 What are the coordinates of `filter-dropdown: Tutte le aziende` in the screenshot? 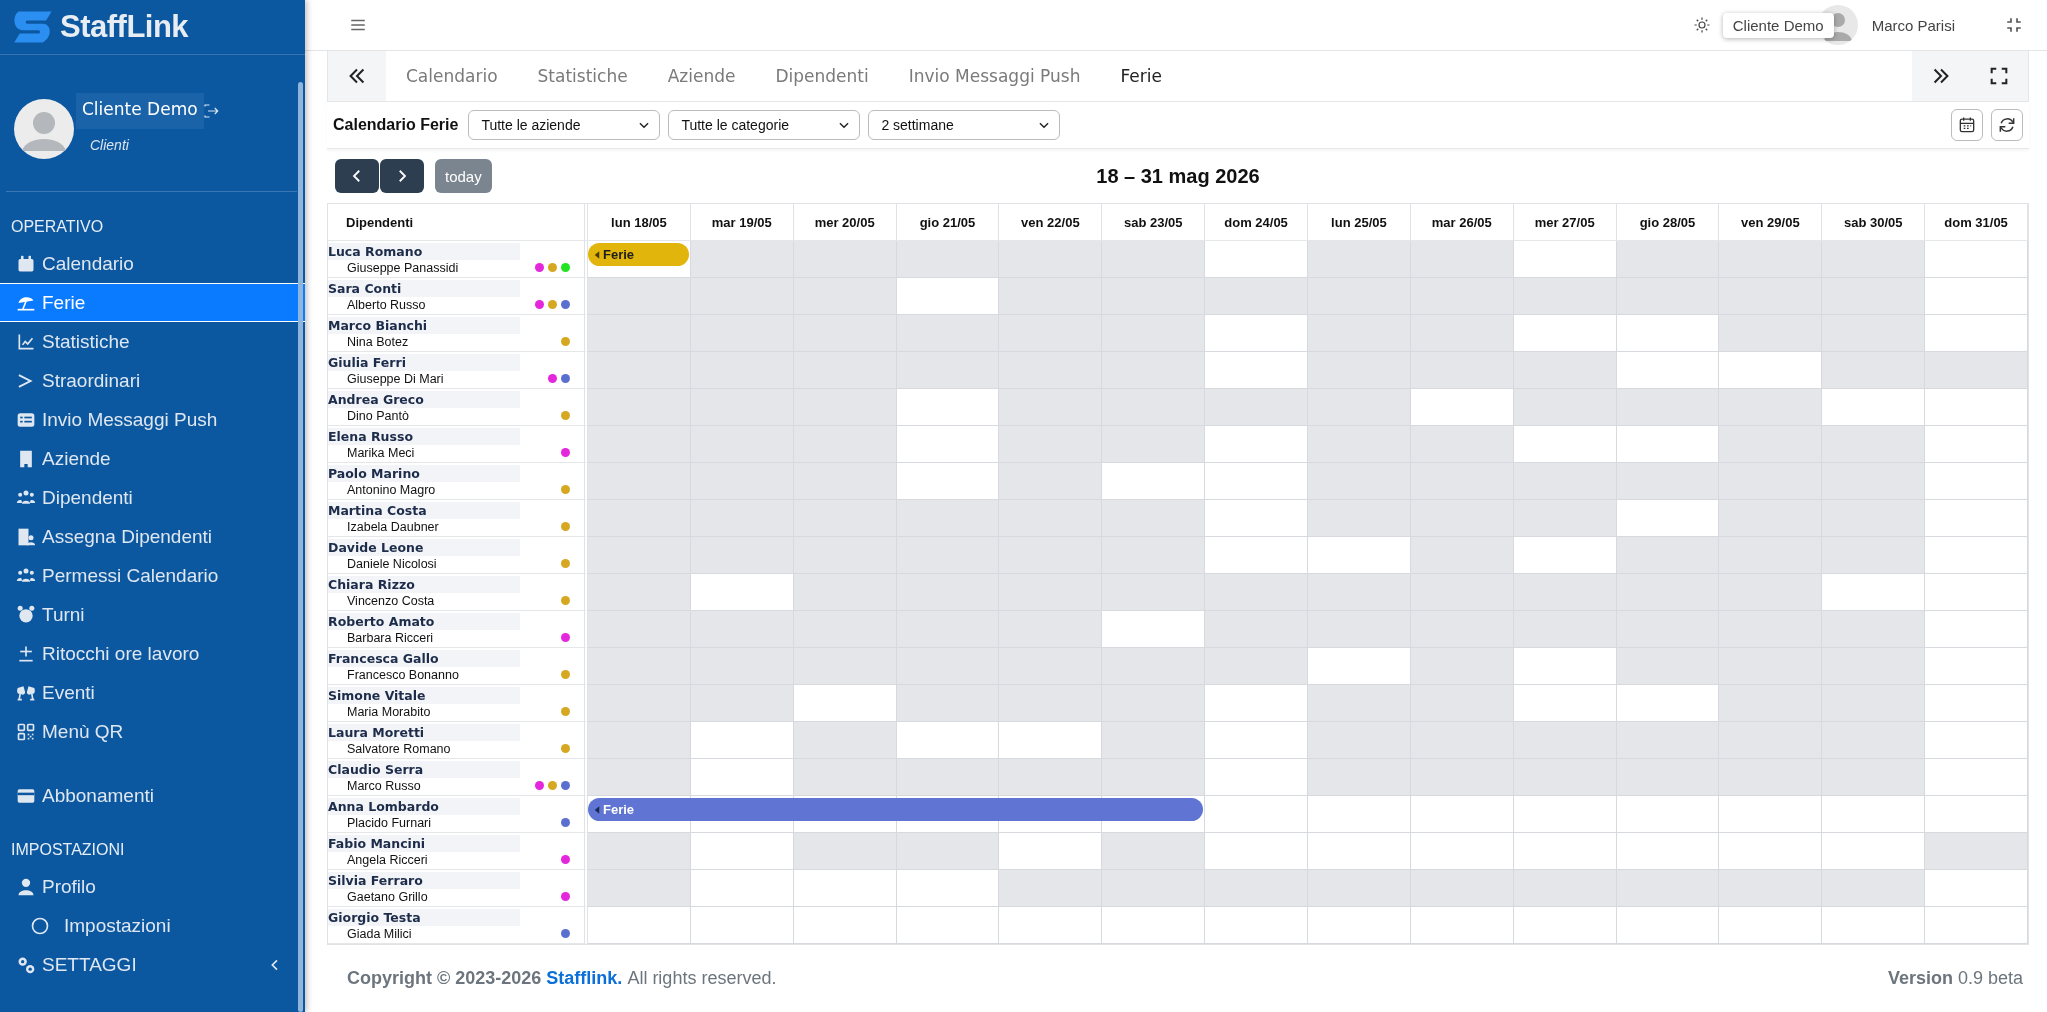 It's located at (564, 125).